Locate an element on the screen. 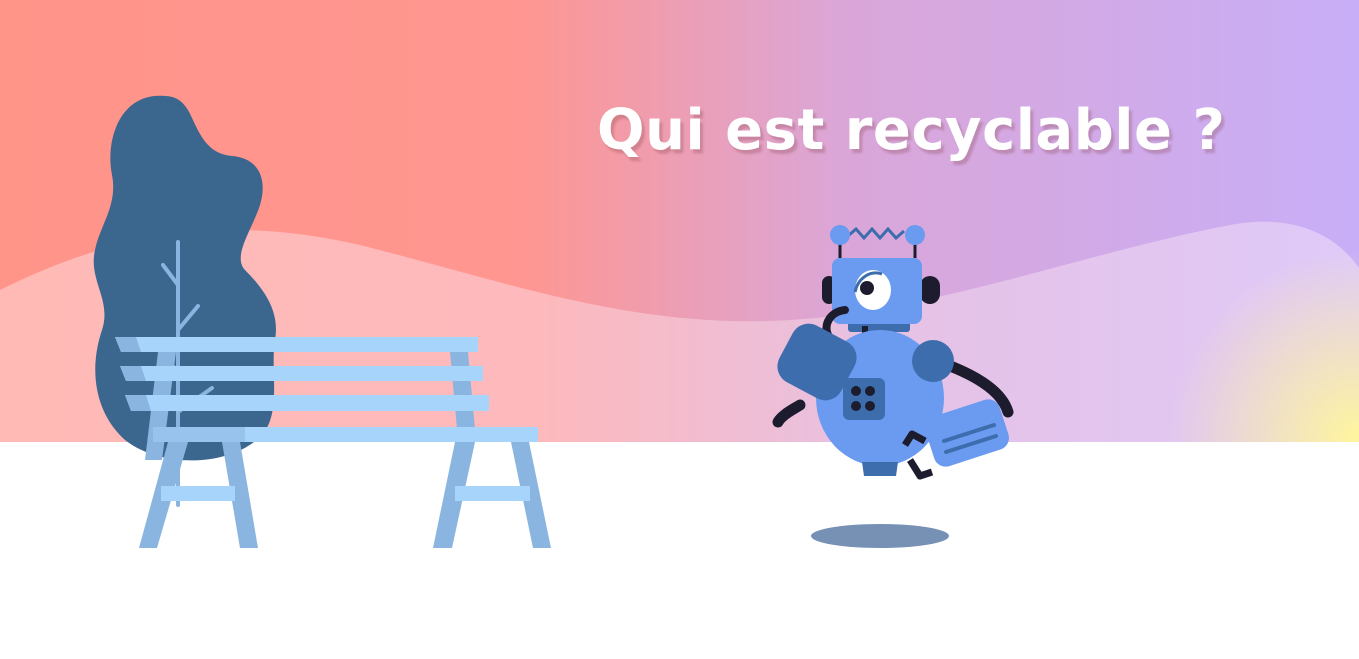  robot-shadow is located at coordinates (880, 536).